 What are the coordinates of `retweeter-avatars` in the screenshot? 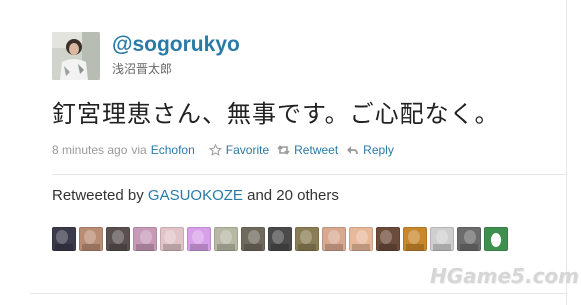 It's located at (280, 239).